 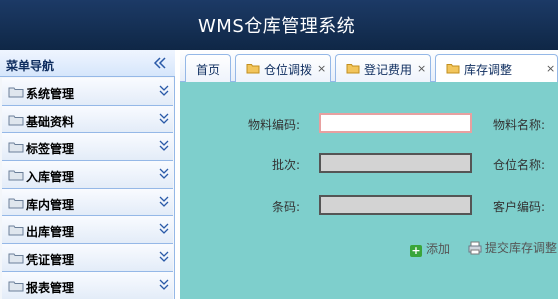 I want to click on submit-button-label: 提交库存调整, so click(x=521, y=248).